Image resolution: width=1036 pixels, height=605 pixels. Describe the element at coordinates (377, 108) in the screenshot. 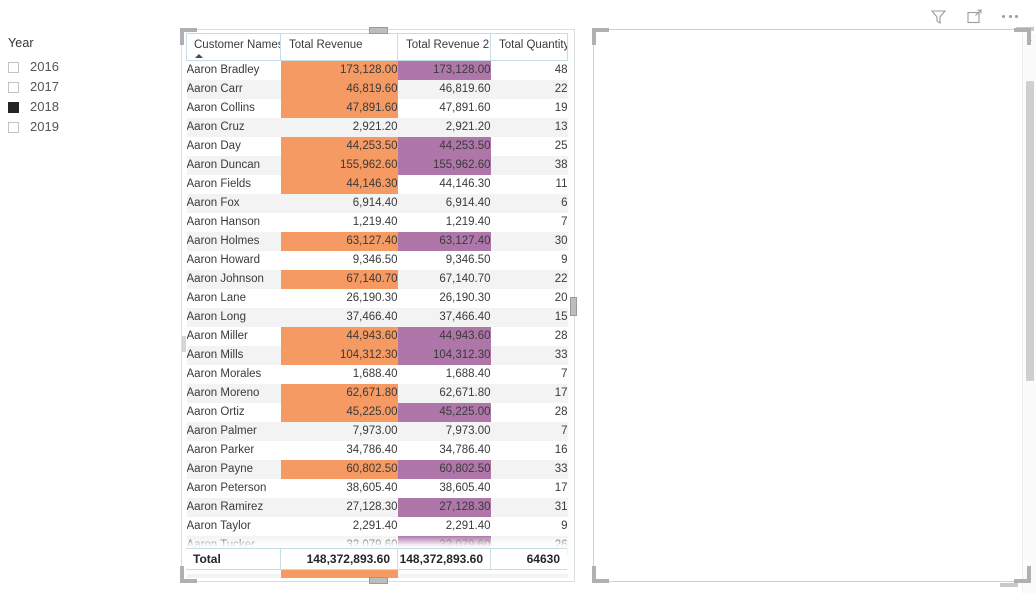

I see `table-row: Aaron Collins 47,891.60 47,891.60 19` at that location.